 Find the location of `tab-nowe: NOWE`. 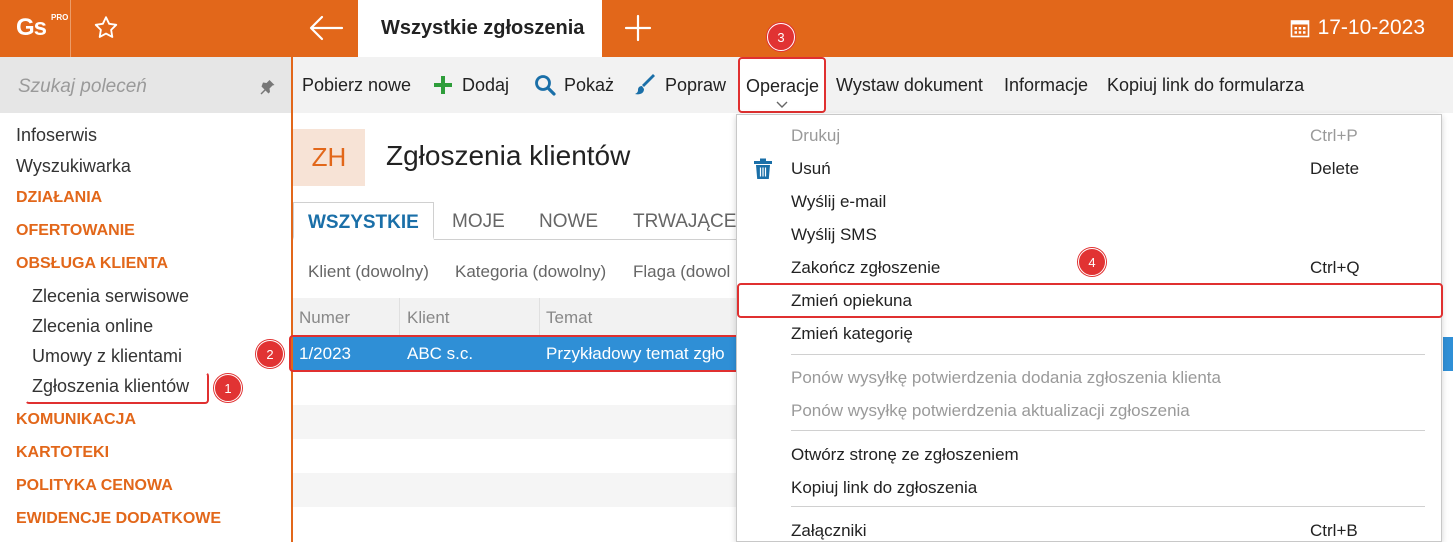

tab-nowe: NOWE is located at coordinates (568, 221).